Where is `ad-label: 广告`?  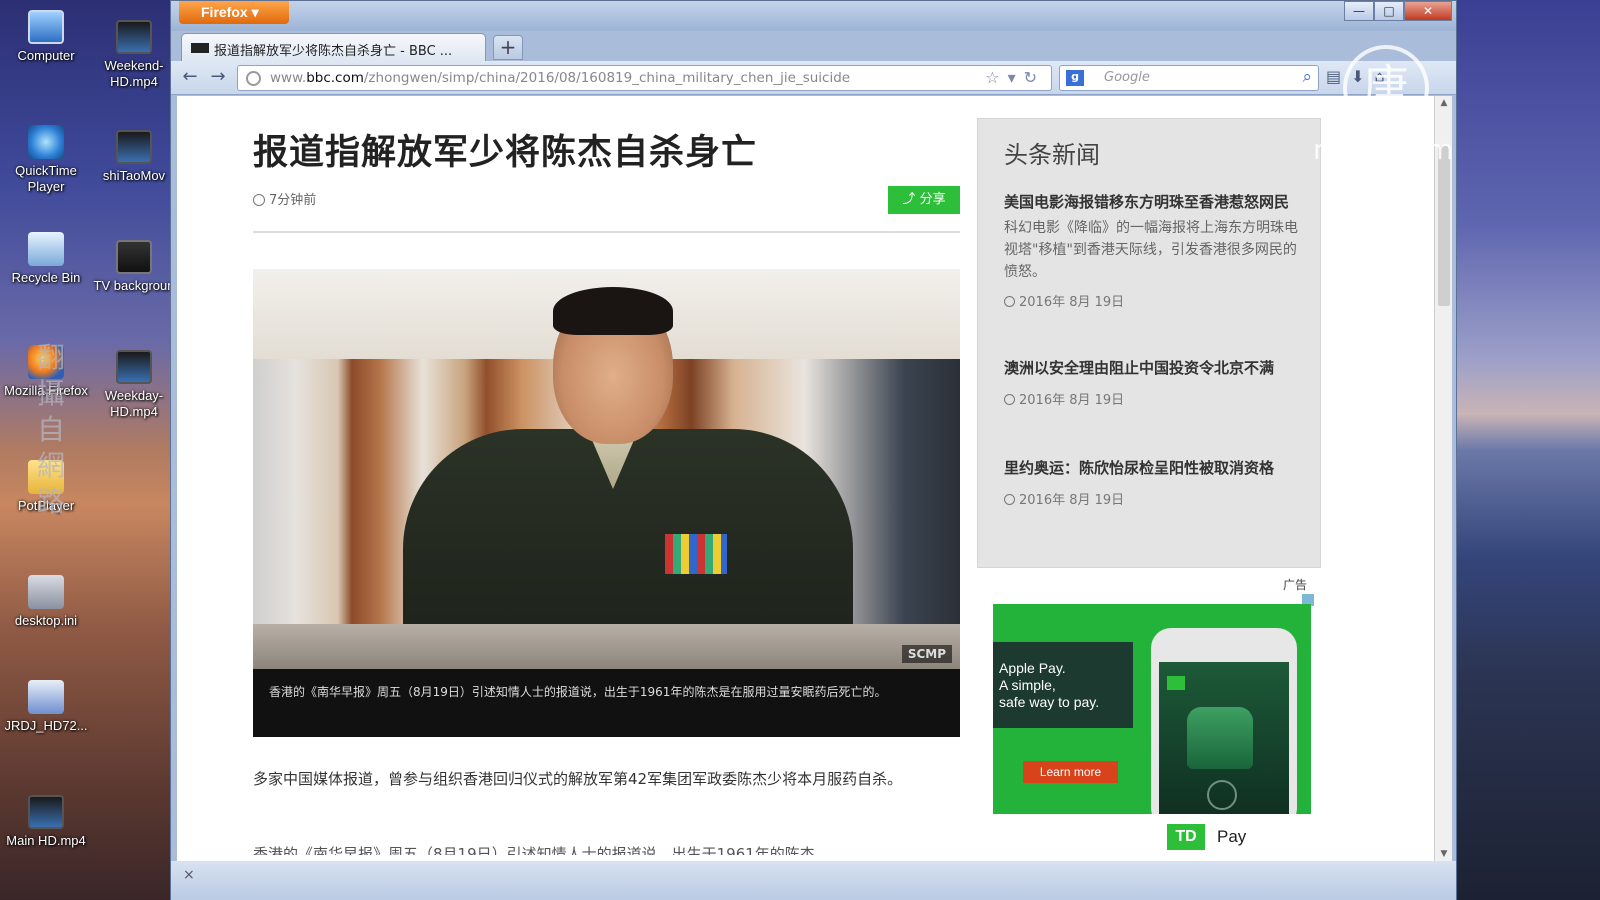 ad-label: 广告 is located at coordinates (1295, 585).